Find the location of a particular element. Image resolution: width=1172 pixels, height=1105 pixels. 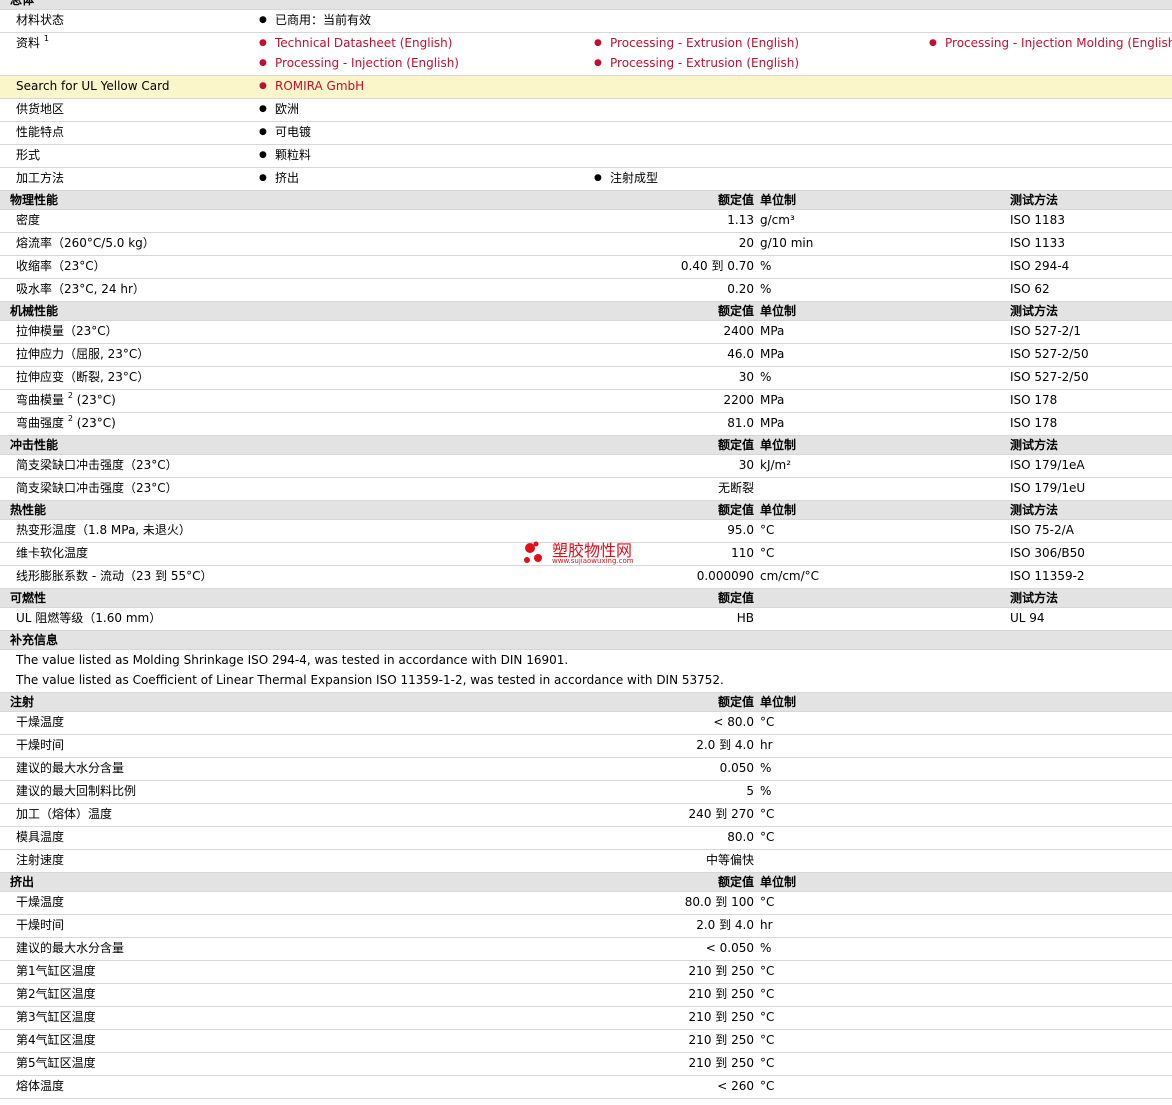

region-value: 欧洲 is located at coordinates (279, 109).